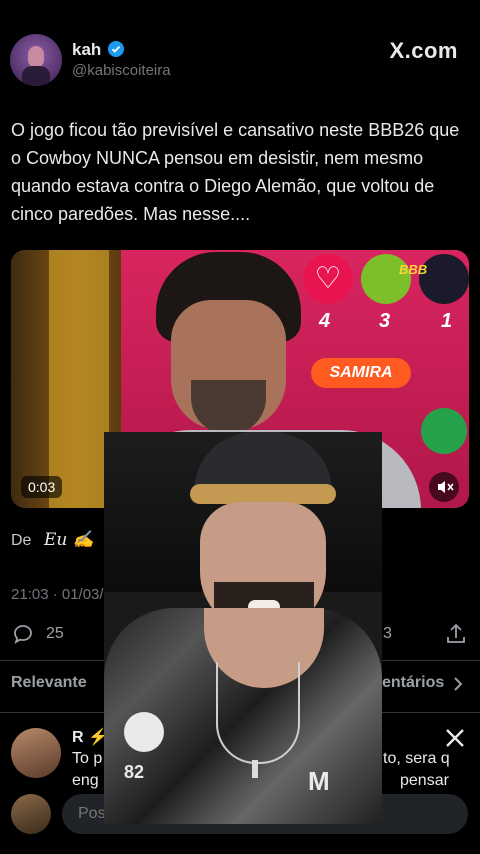  I want to click on comments-link: entários, so click(413, 683).